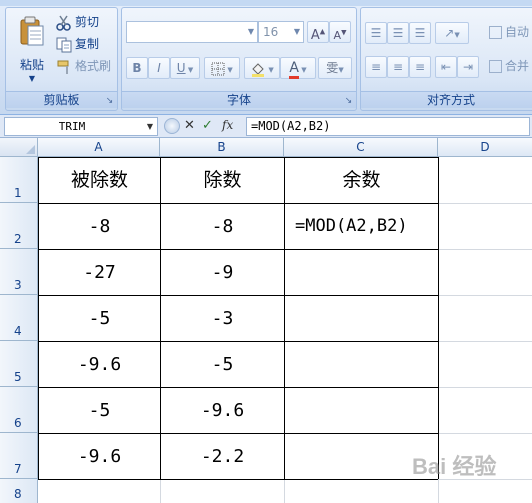 The width and height of the screenshot is (532, 503). What do you see at coordinates (77, 22) in the screenshot?
I see `cut-button: 剪切` at bounding box center [77, 22].